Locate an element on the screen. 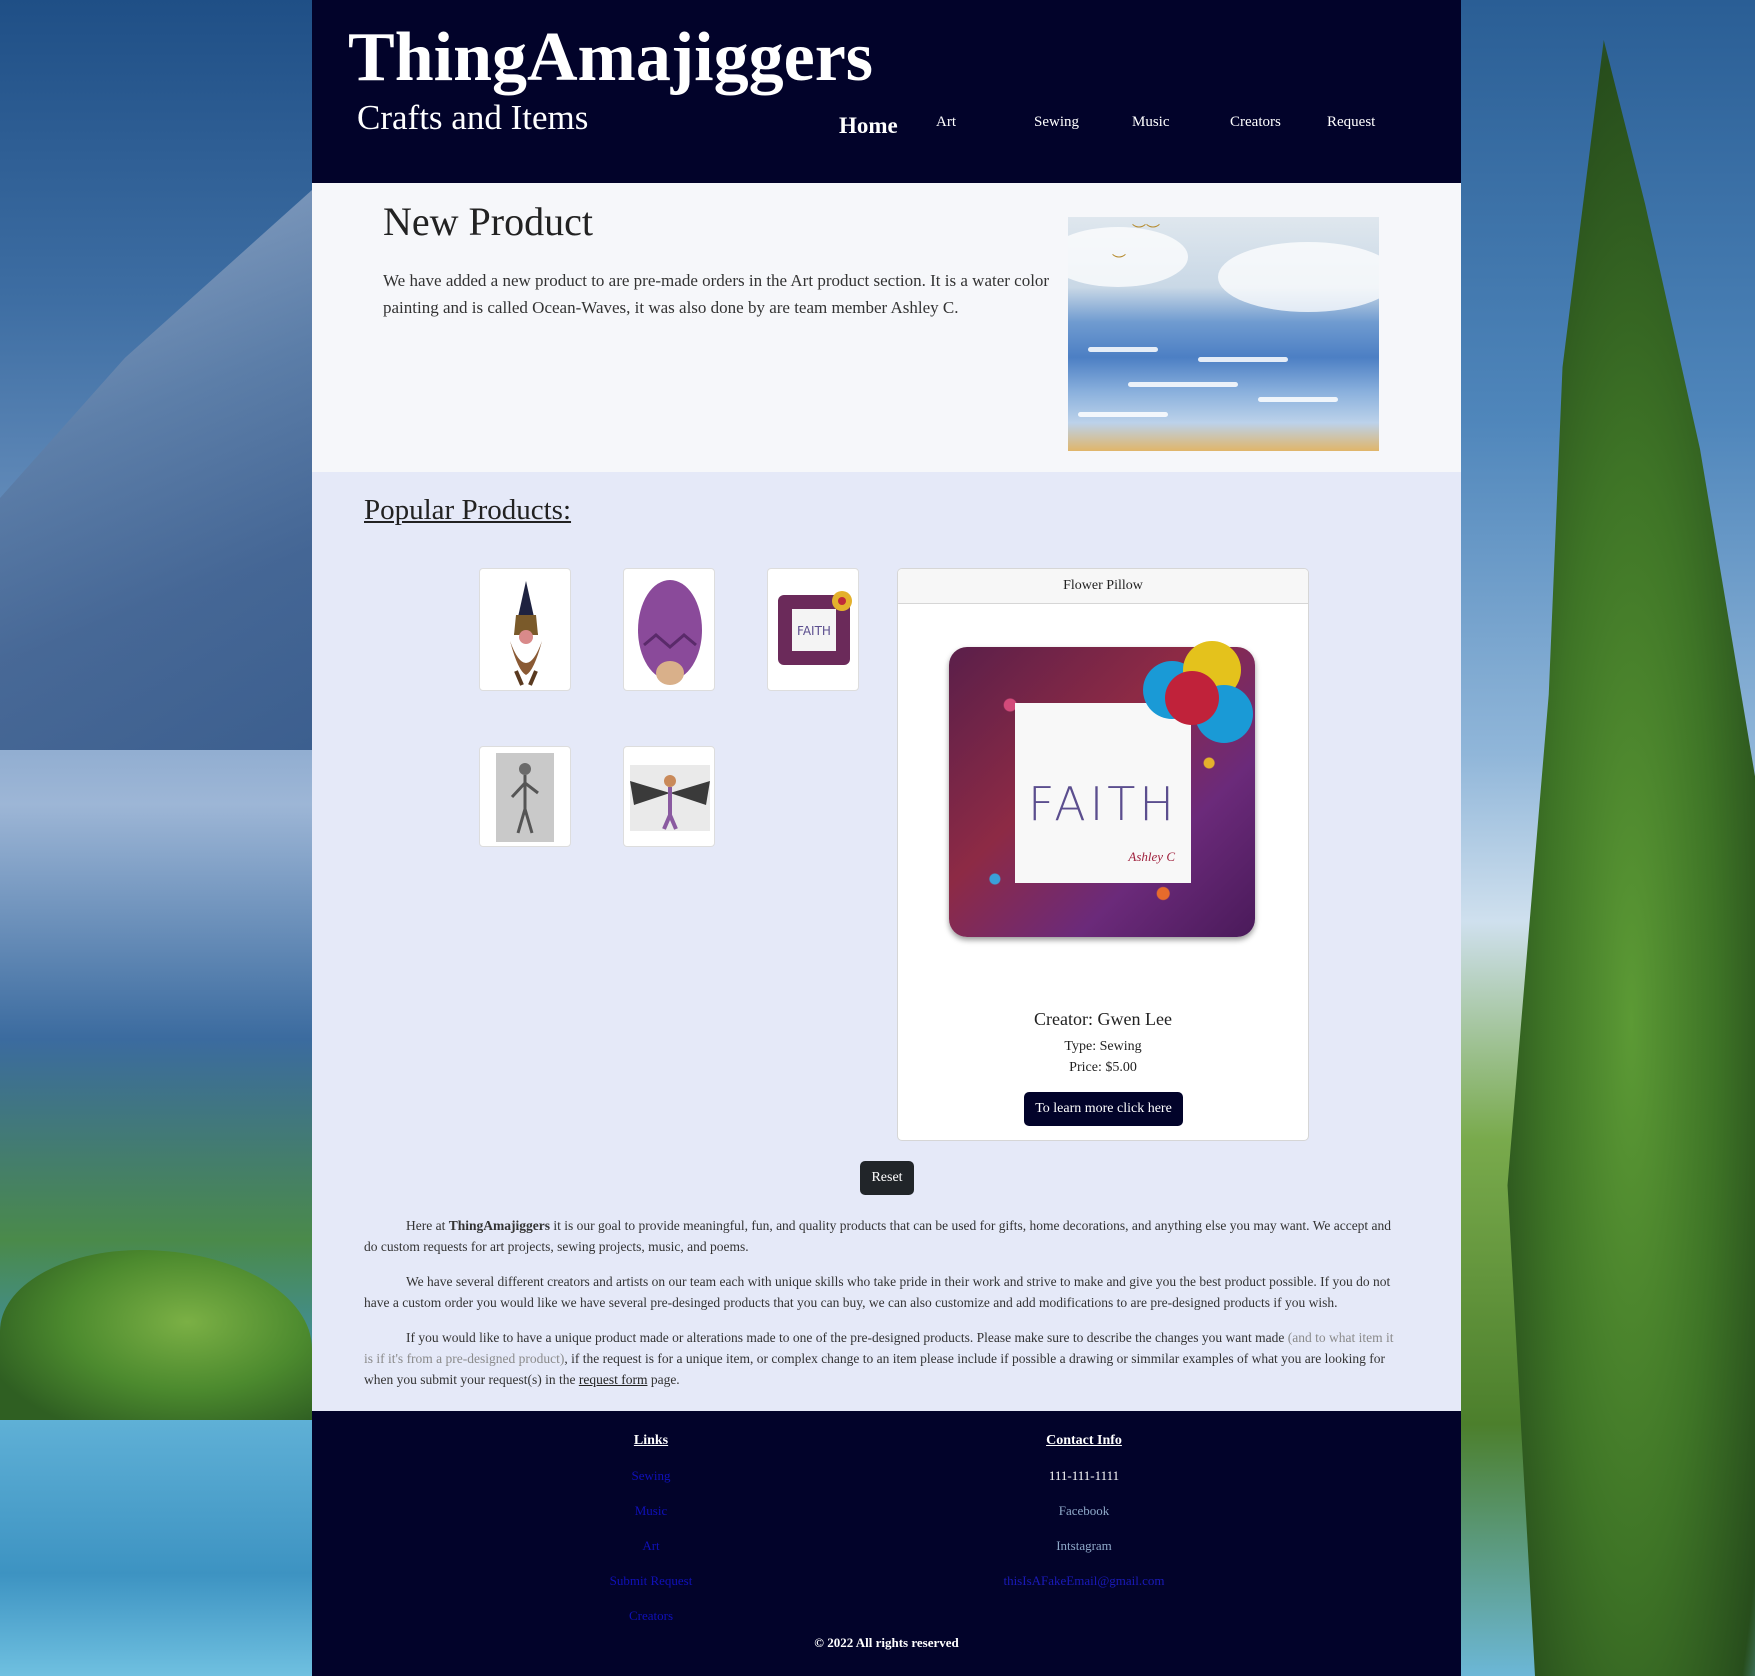  flower-icon is located at coordinates (1201, 699).